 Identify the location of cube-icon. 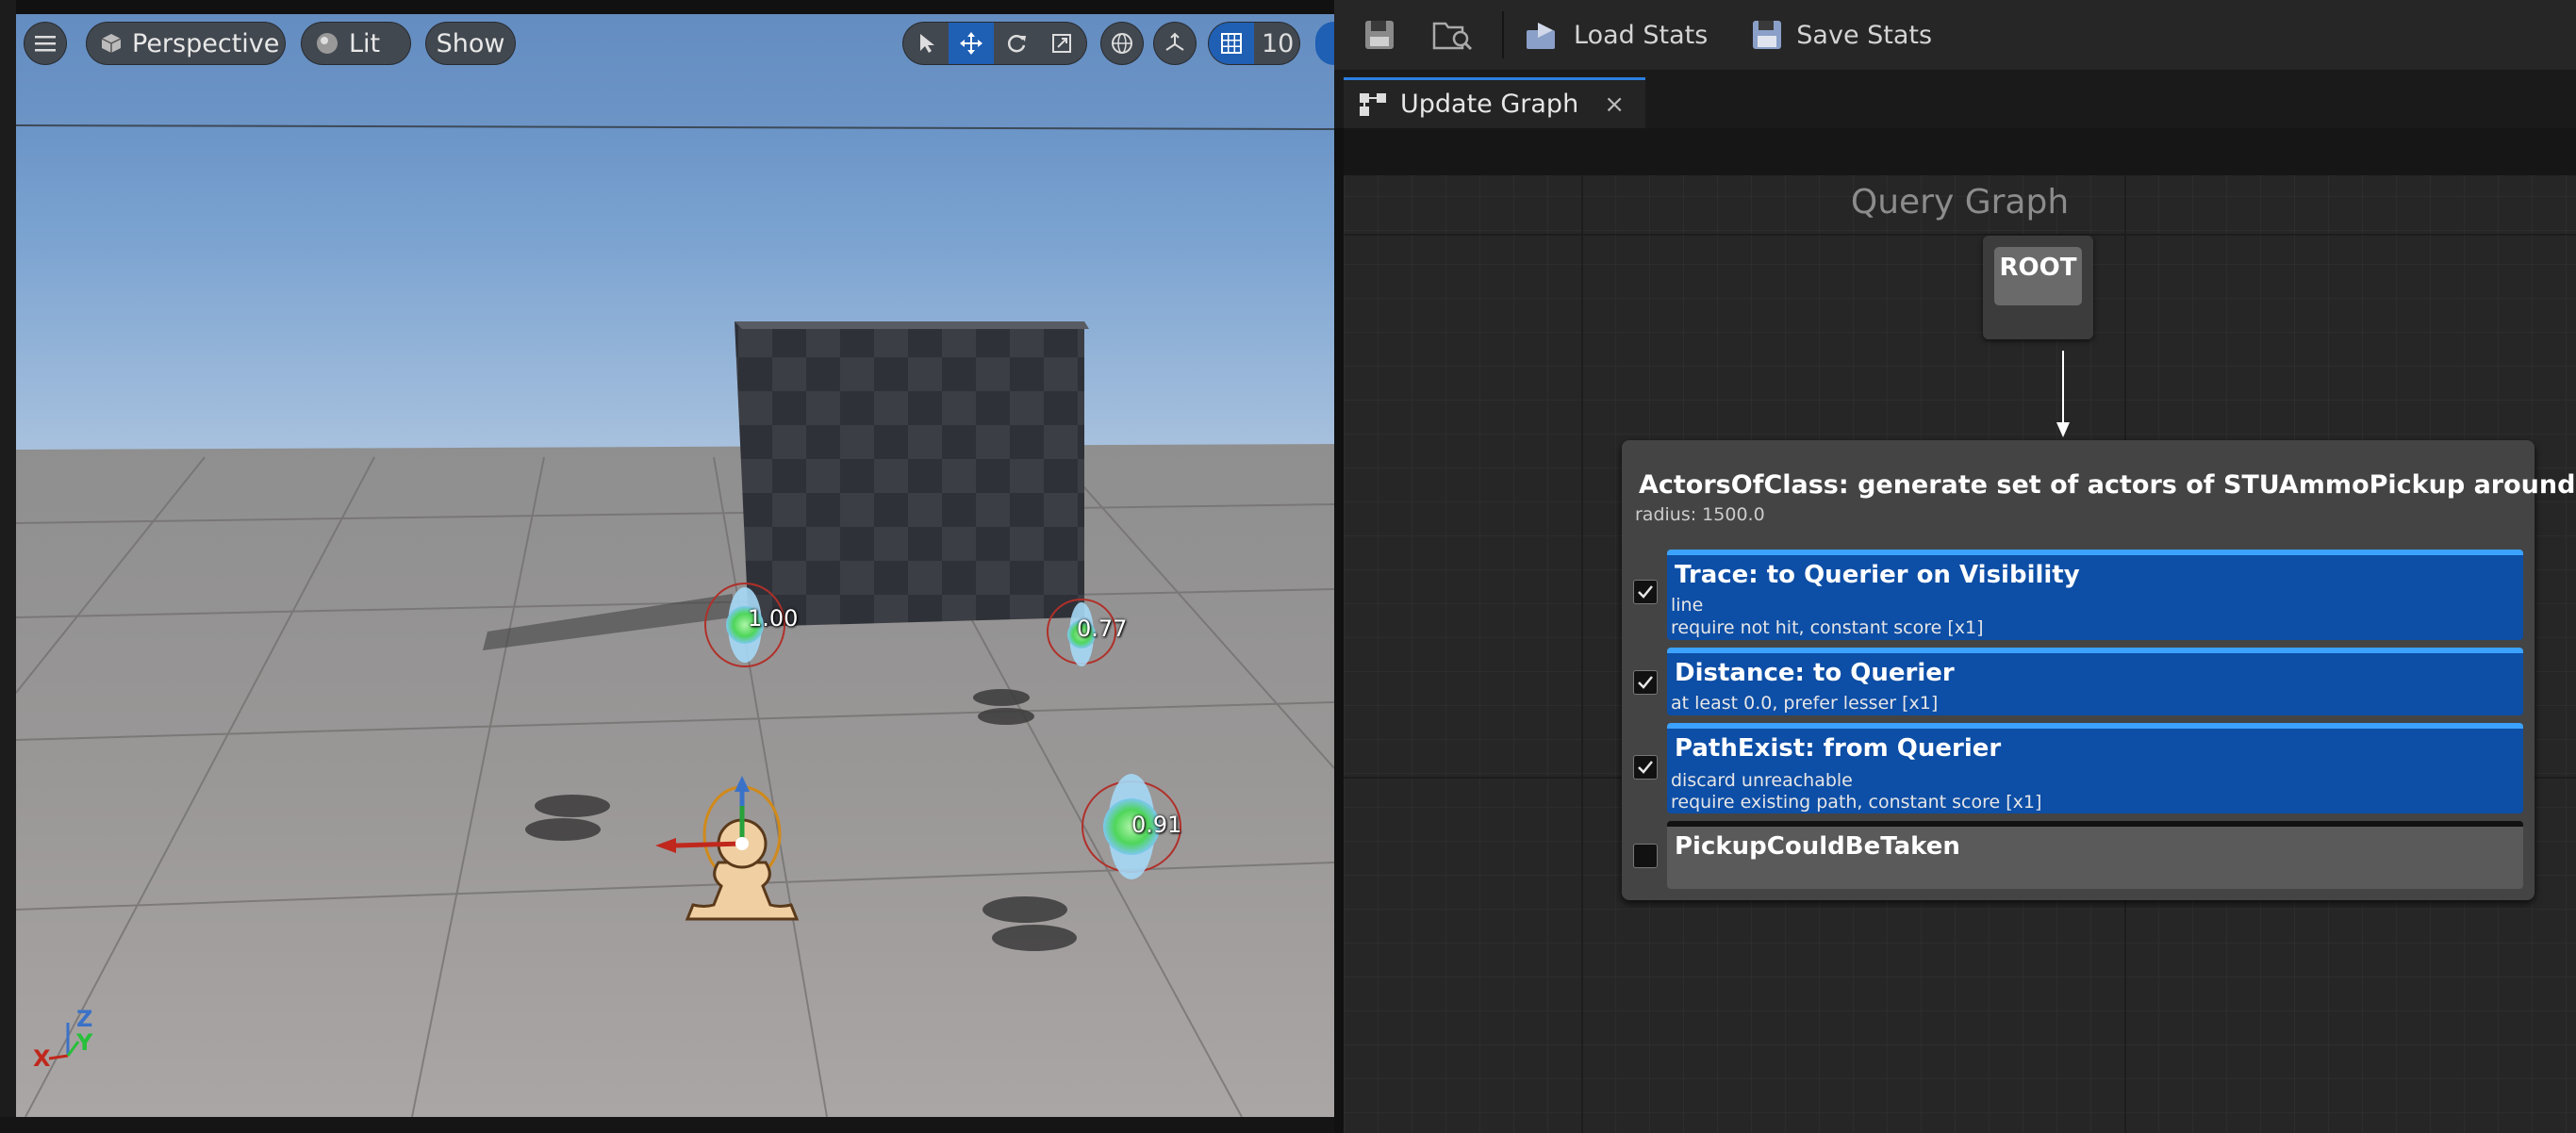
(111, 43).